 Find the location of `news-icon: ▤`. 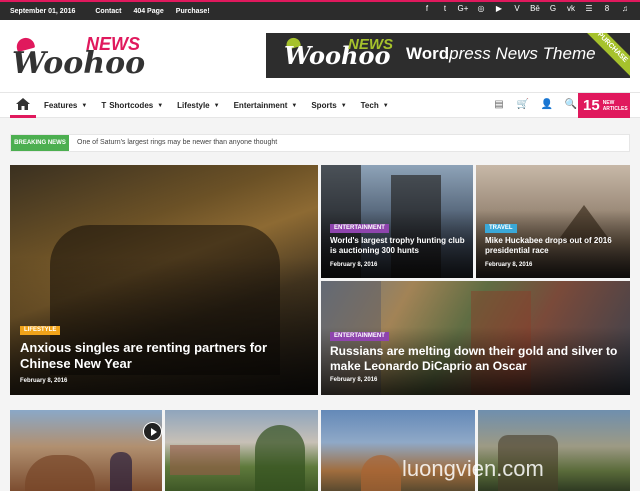

news-icon: ▤ is located at coordinates (499, 104).